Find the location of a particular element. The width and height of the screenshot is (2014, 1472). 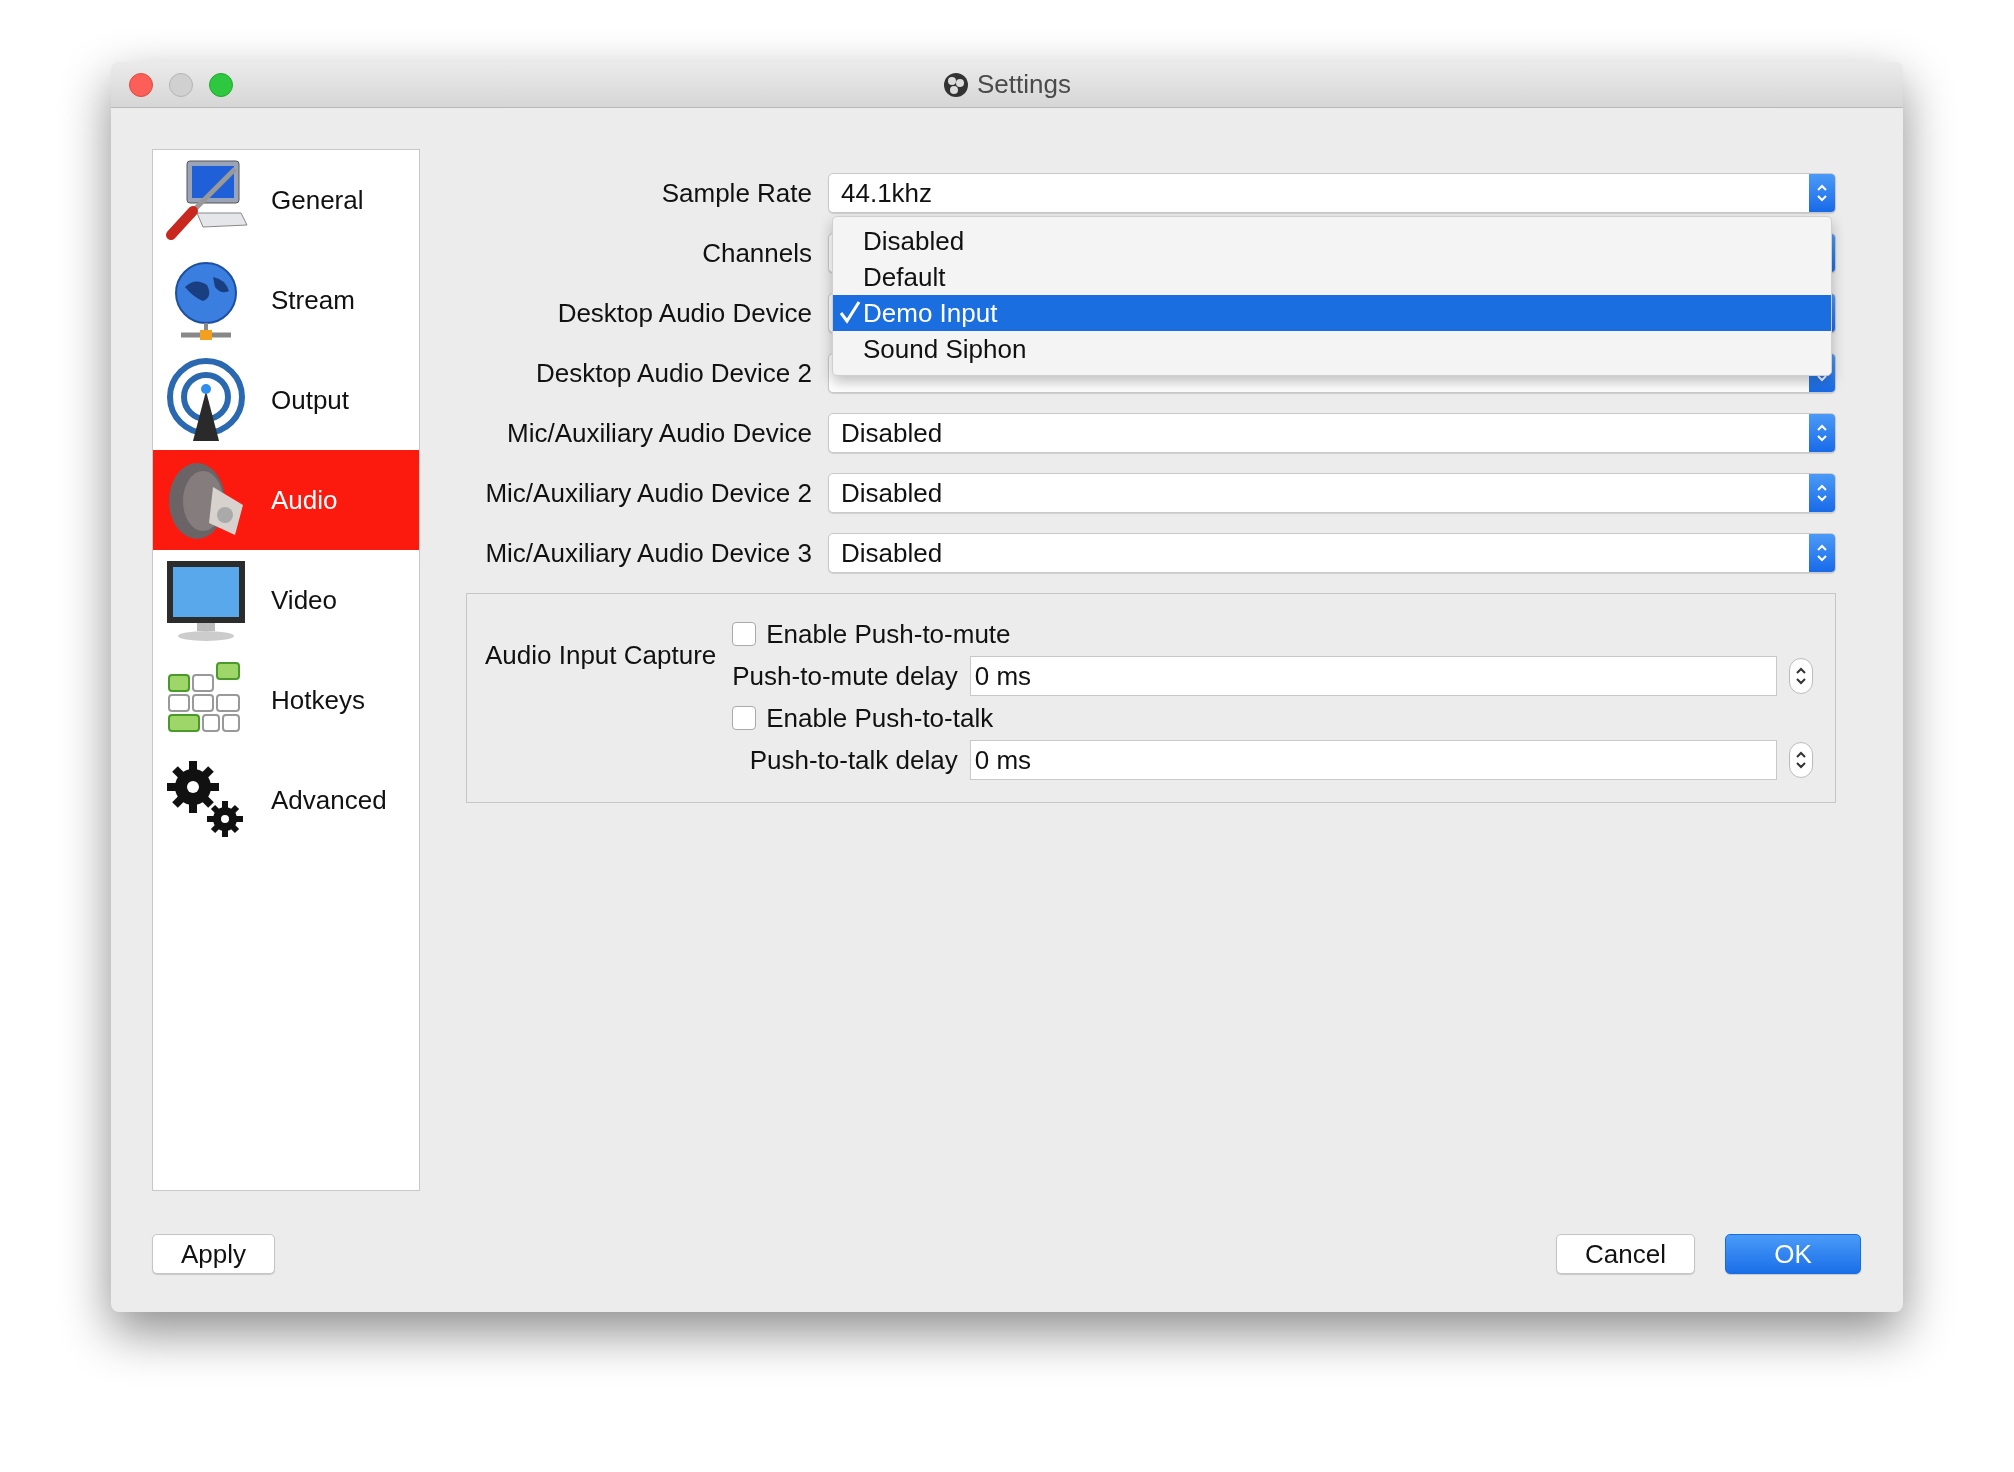

group-title: Audio Input Capture is located at coordinates (601, 655).